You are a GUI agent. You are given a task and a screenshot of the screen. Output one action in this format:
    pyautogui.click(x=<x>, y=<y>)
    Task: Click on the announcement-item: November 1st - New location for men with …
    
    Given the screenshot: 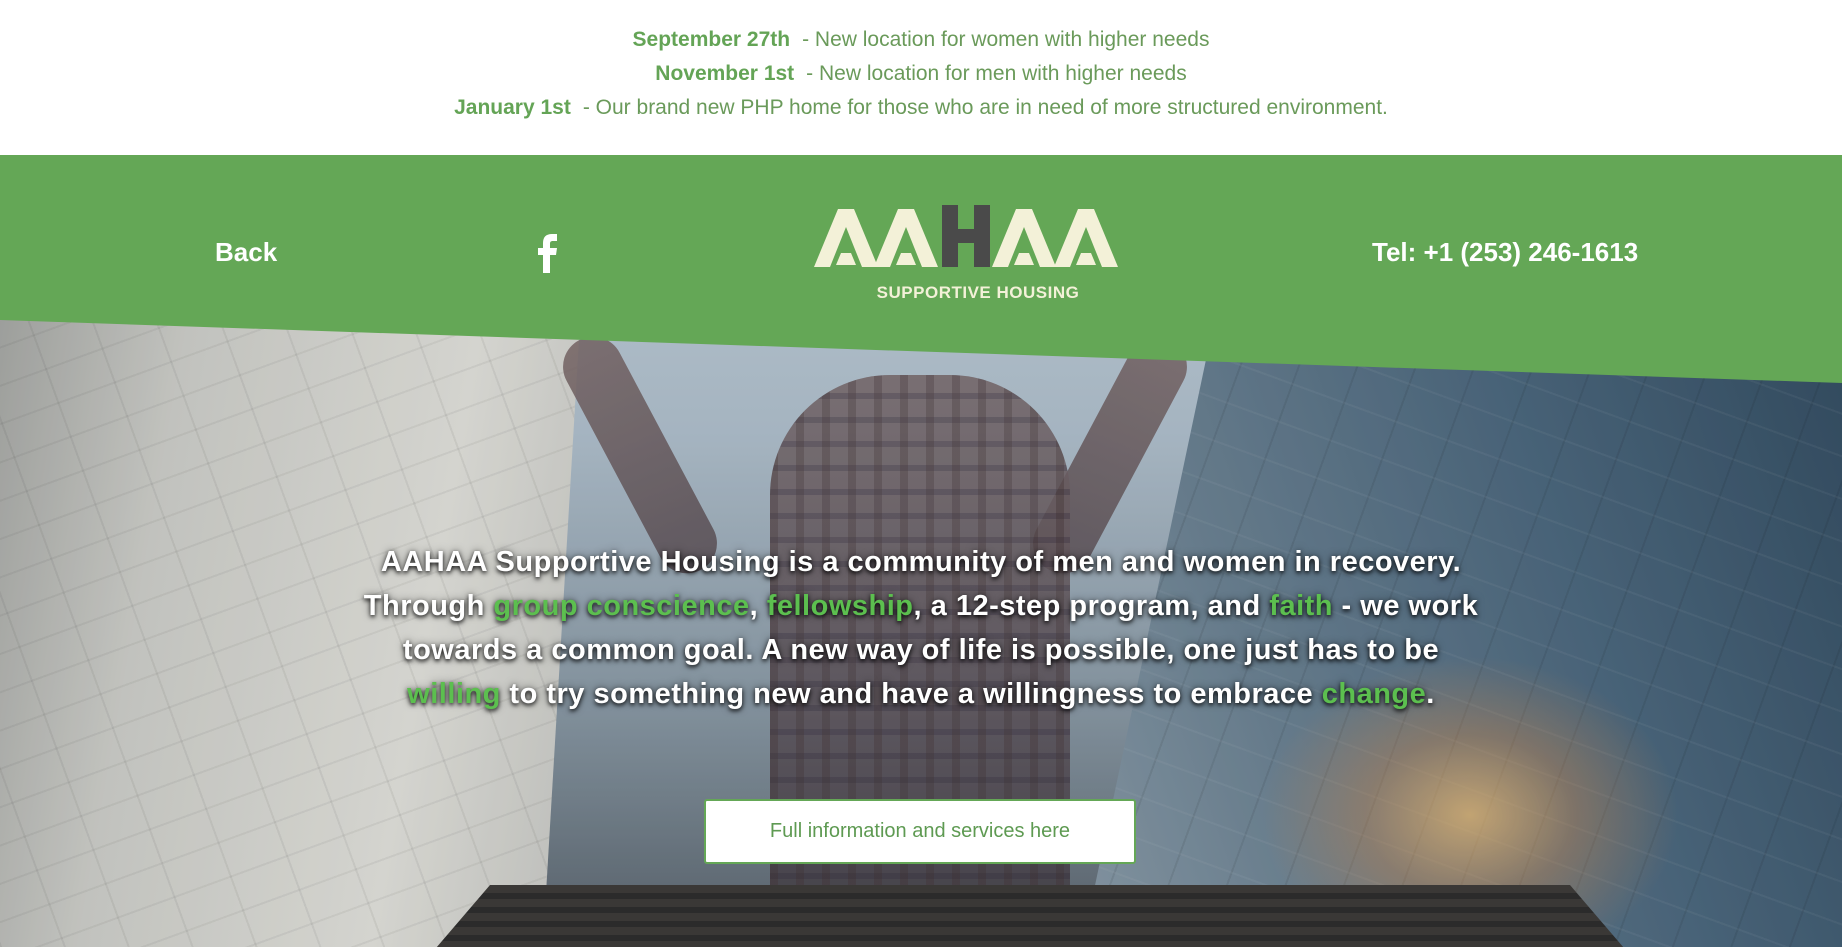 What is the action you would take?
    pyautogui.click(x=921, y=74)
    